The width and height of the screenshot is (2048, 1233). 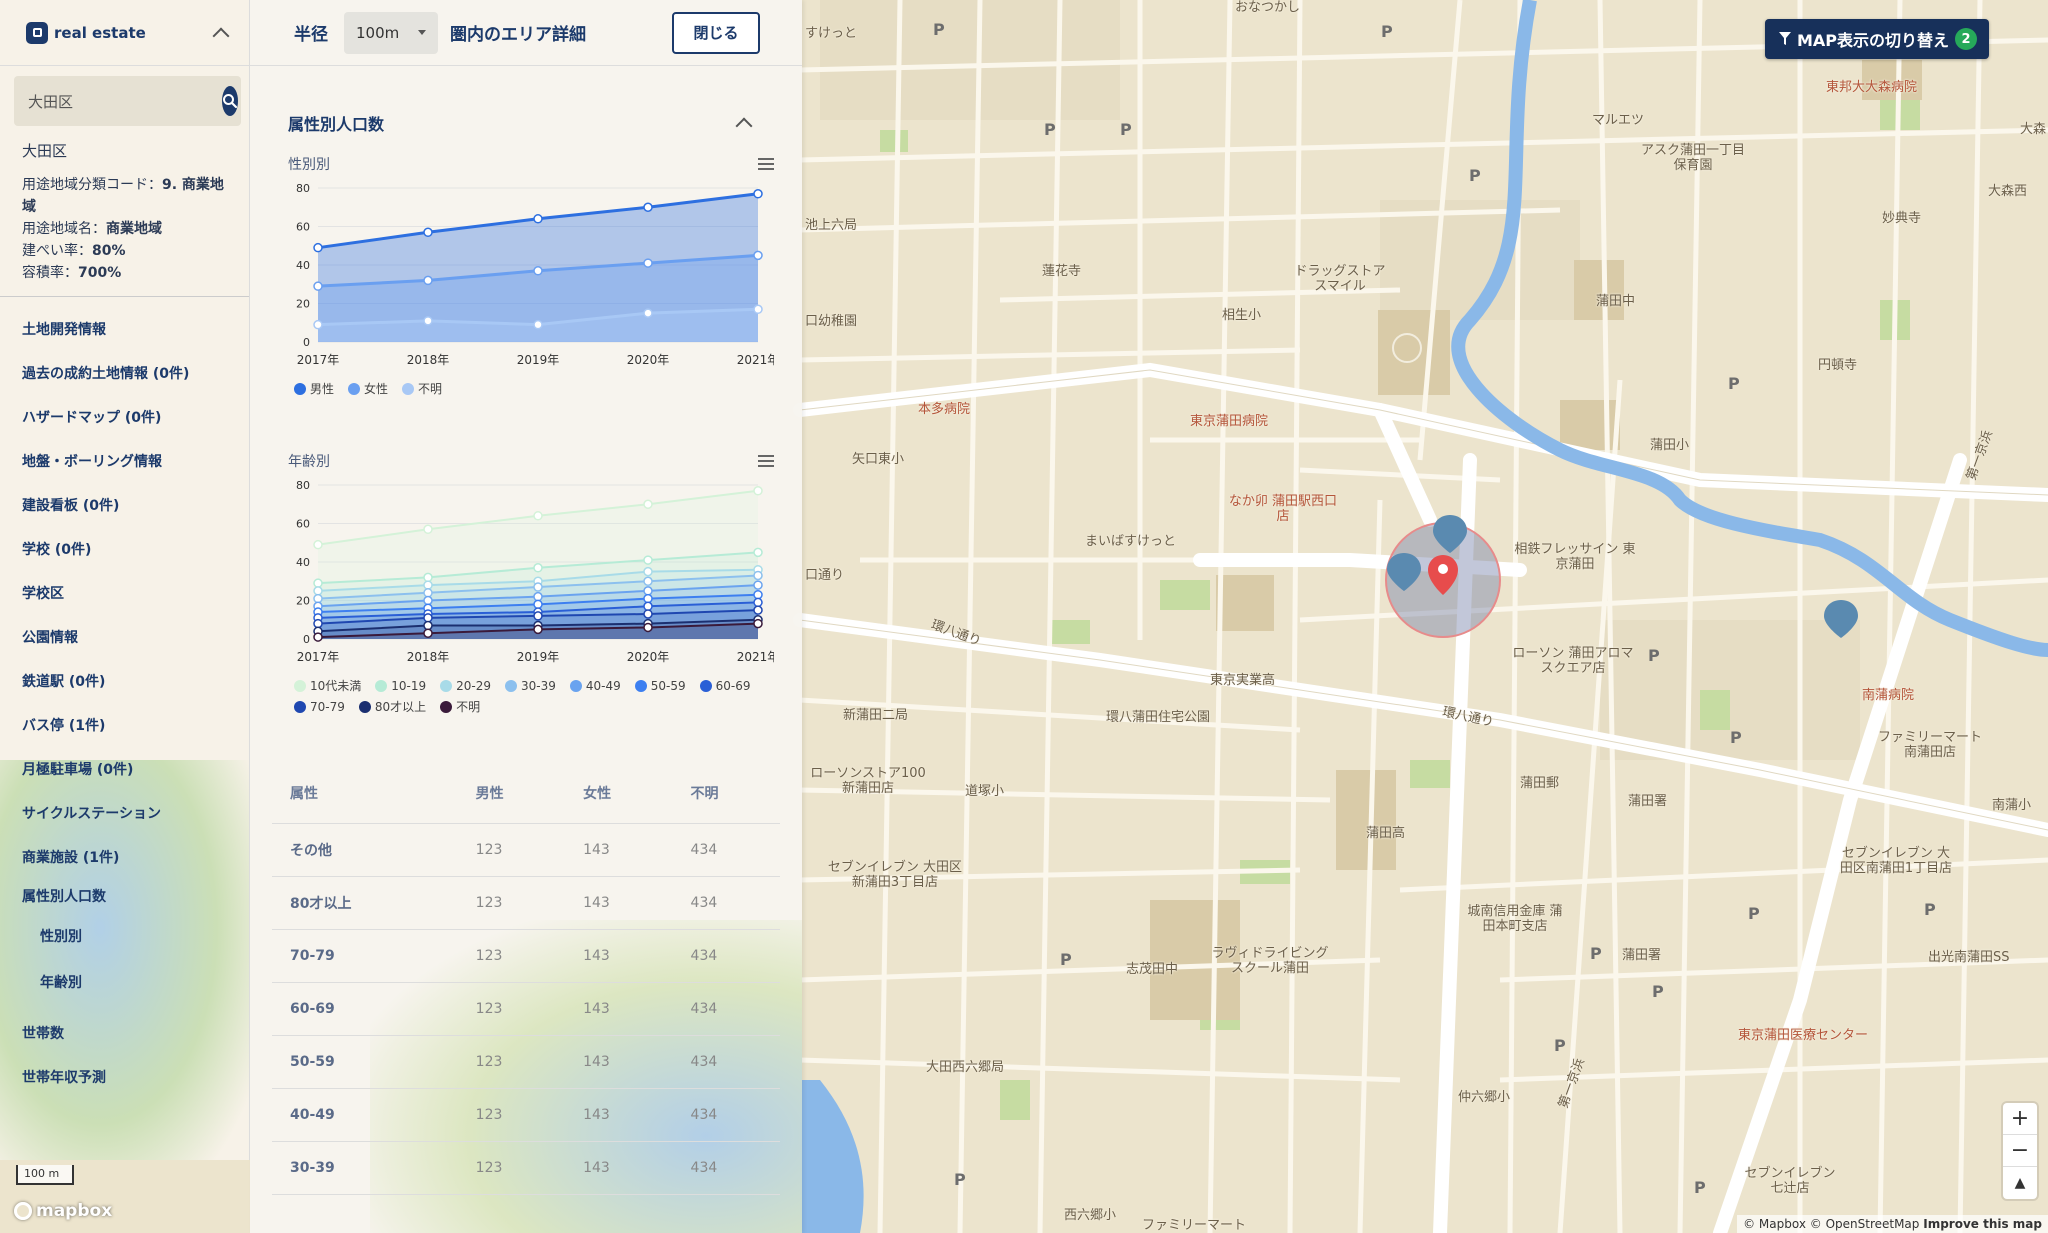 I want to click on nav-item: 過去の成約土地情報 (0件), so click(x=135, y=373).